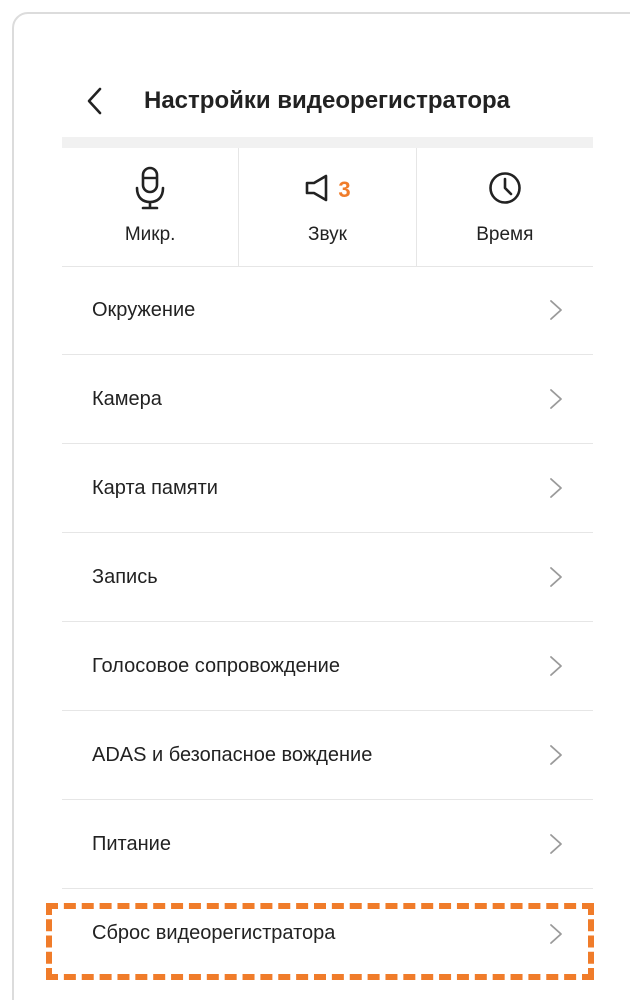 This screenshot has width=630, height=1000. I want to click on quick-action-label: Время, so click(505, 234).